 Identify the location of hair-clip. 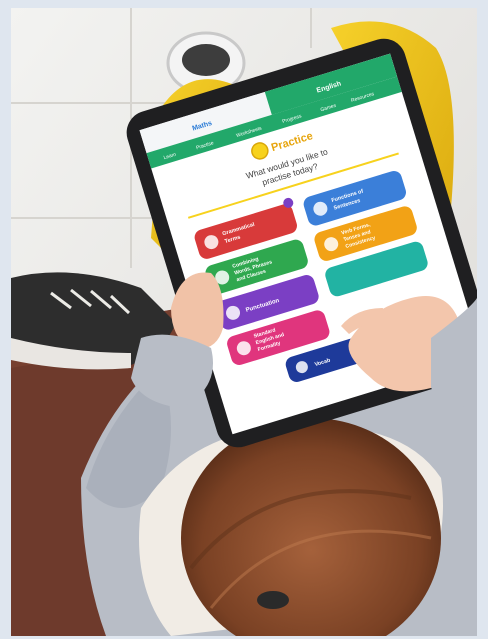
(273, 600).